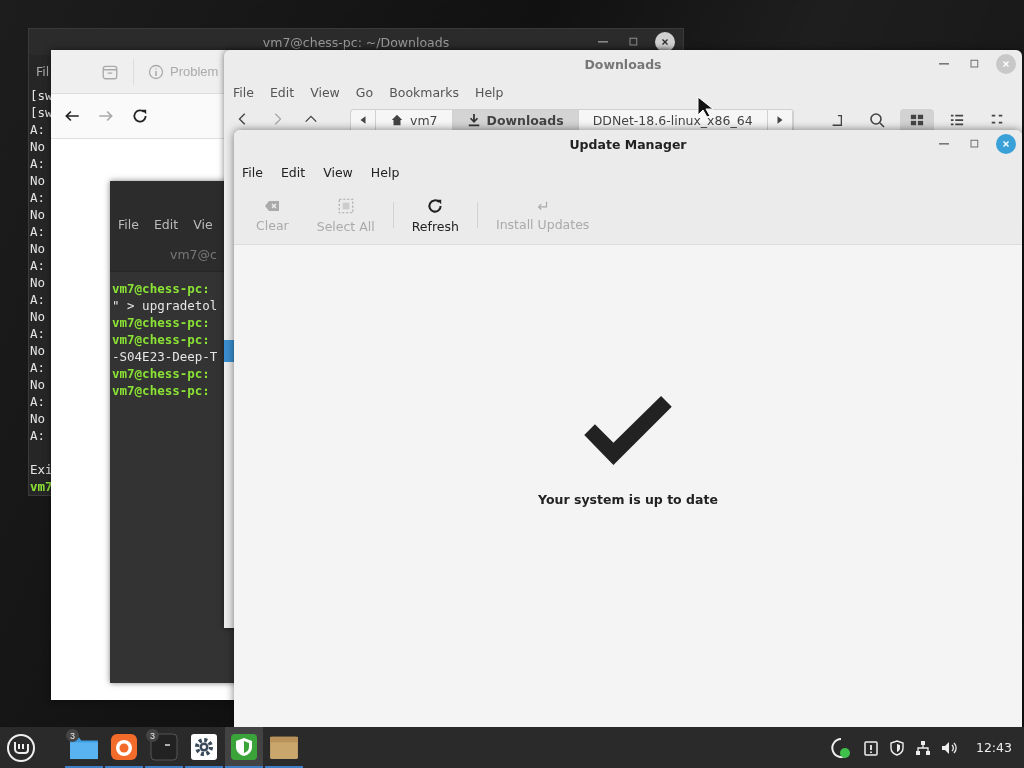  Describe the element at coordinates (997, 119) in the screenshot. I see `compact-view-icon` at that location.